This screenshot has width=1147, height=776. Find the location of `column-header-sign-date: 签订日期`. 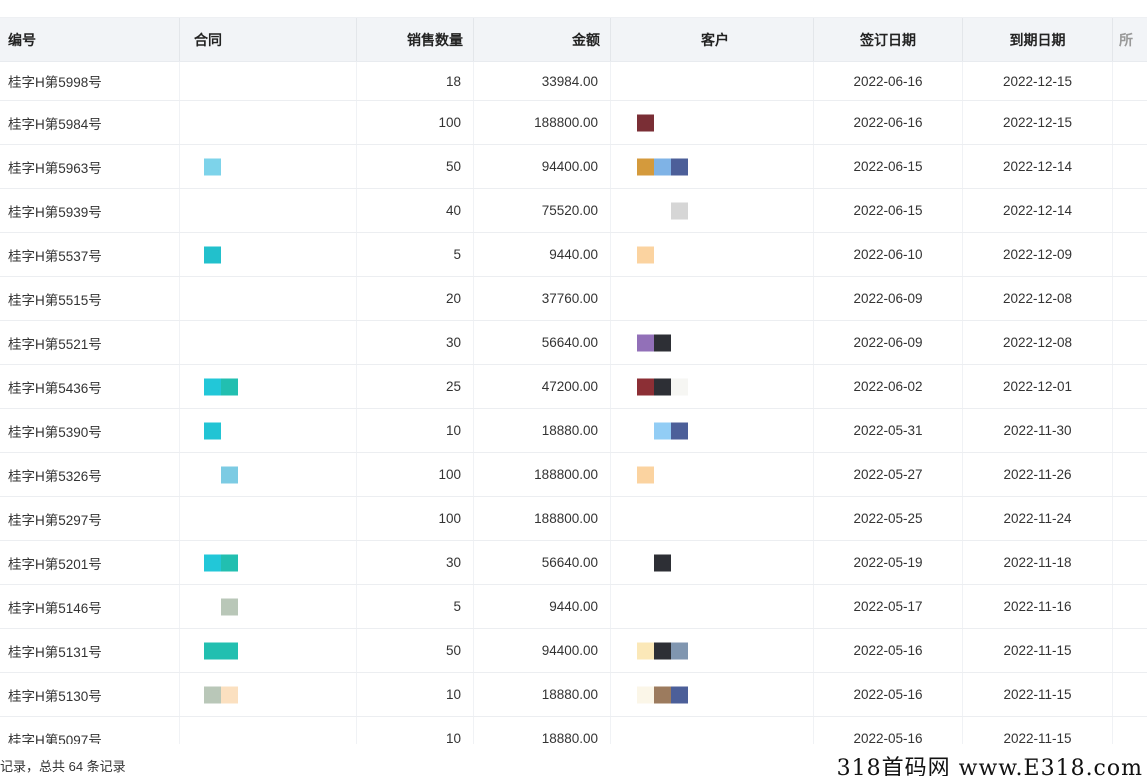

column-header-sign-date: 签订日期 is located at coordinates (888, 39).